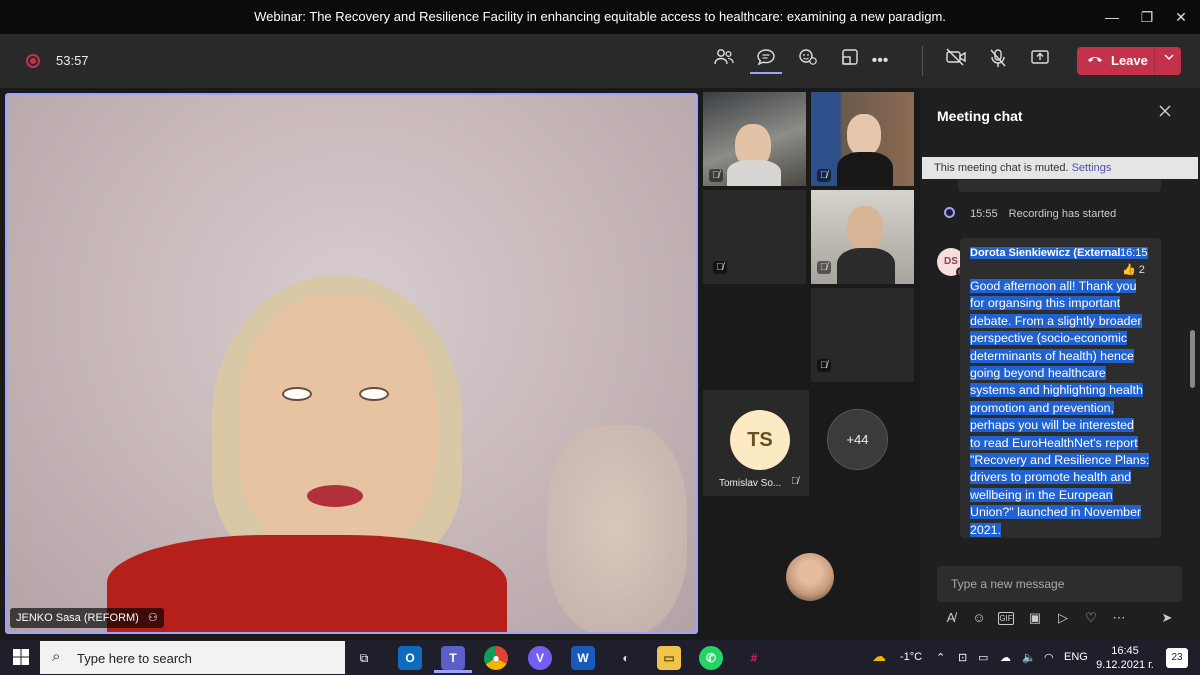 The height and width of the screenshot is (675, 1200). Describe the element at coordinates (940, 657) in the screenshot. I see `show-hidden-icons-icon: ⌃` at that location.